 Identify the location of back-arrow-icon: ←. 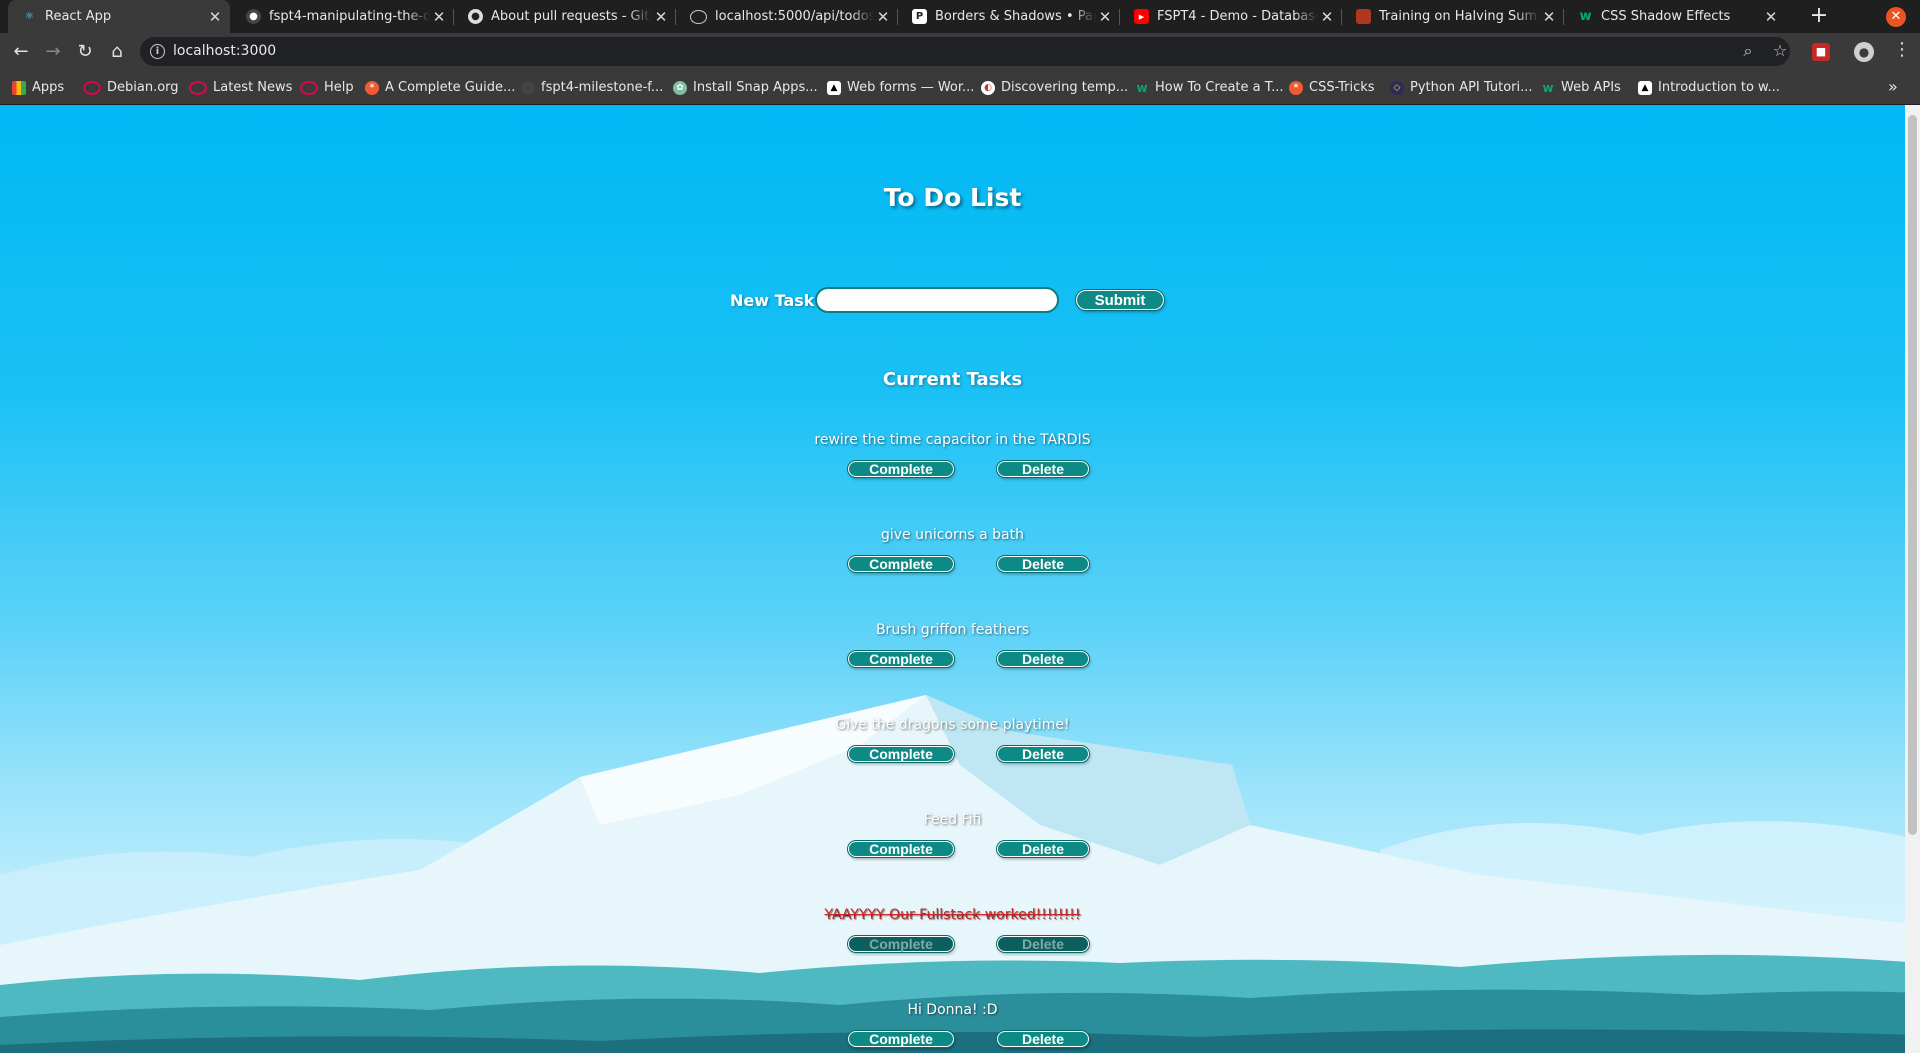
(21, 52).